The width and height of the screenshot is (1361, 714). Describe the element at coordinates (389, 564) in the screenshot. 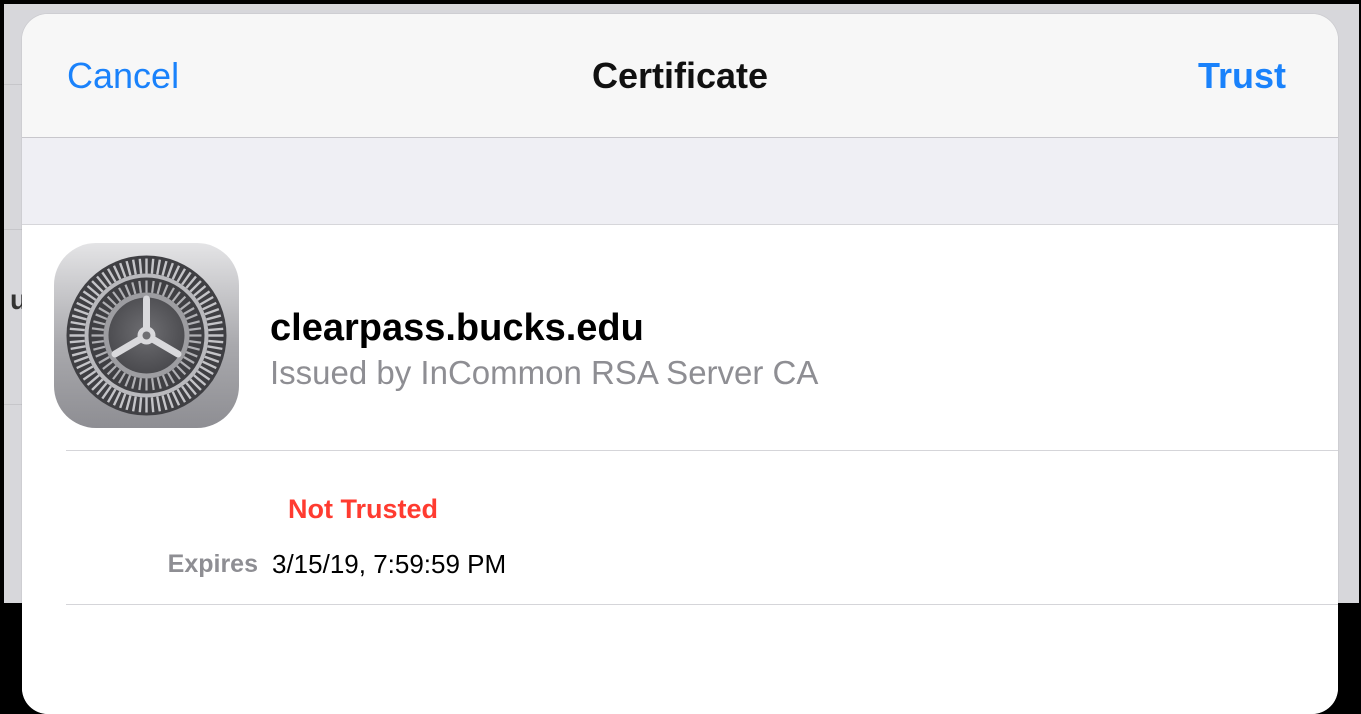

I see `expires-value: 3/15/19, 7:59:59 PM` at that location.